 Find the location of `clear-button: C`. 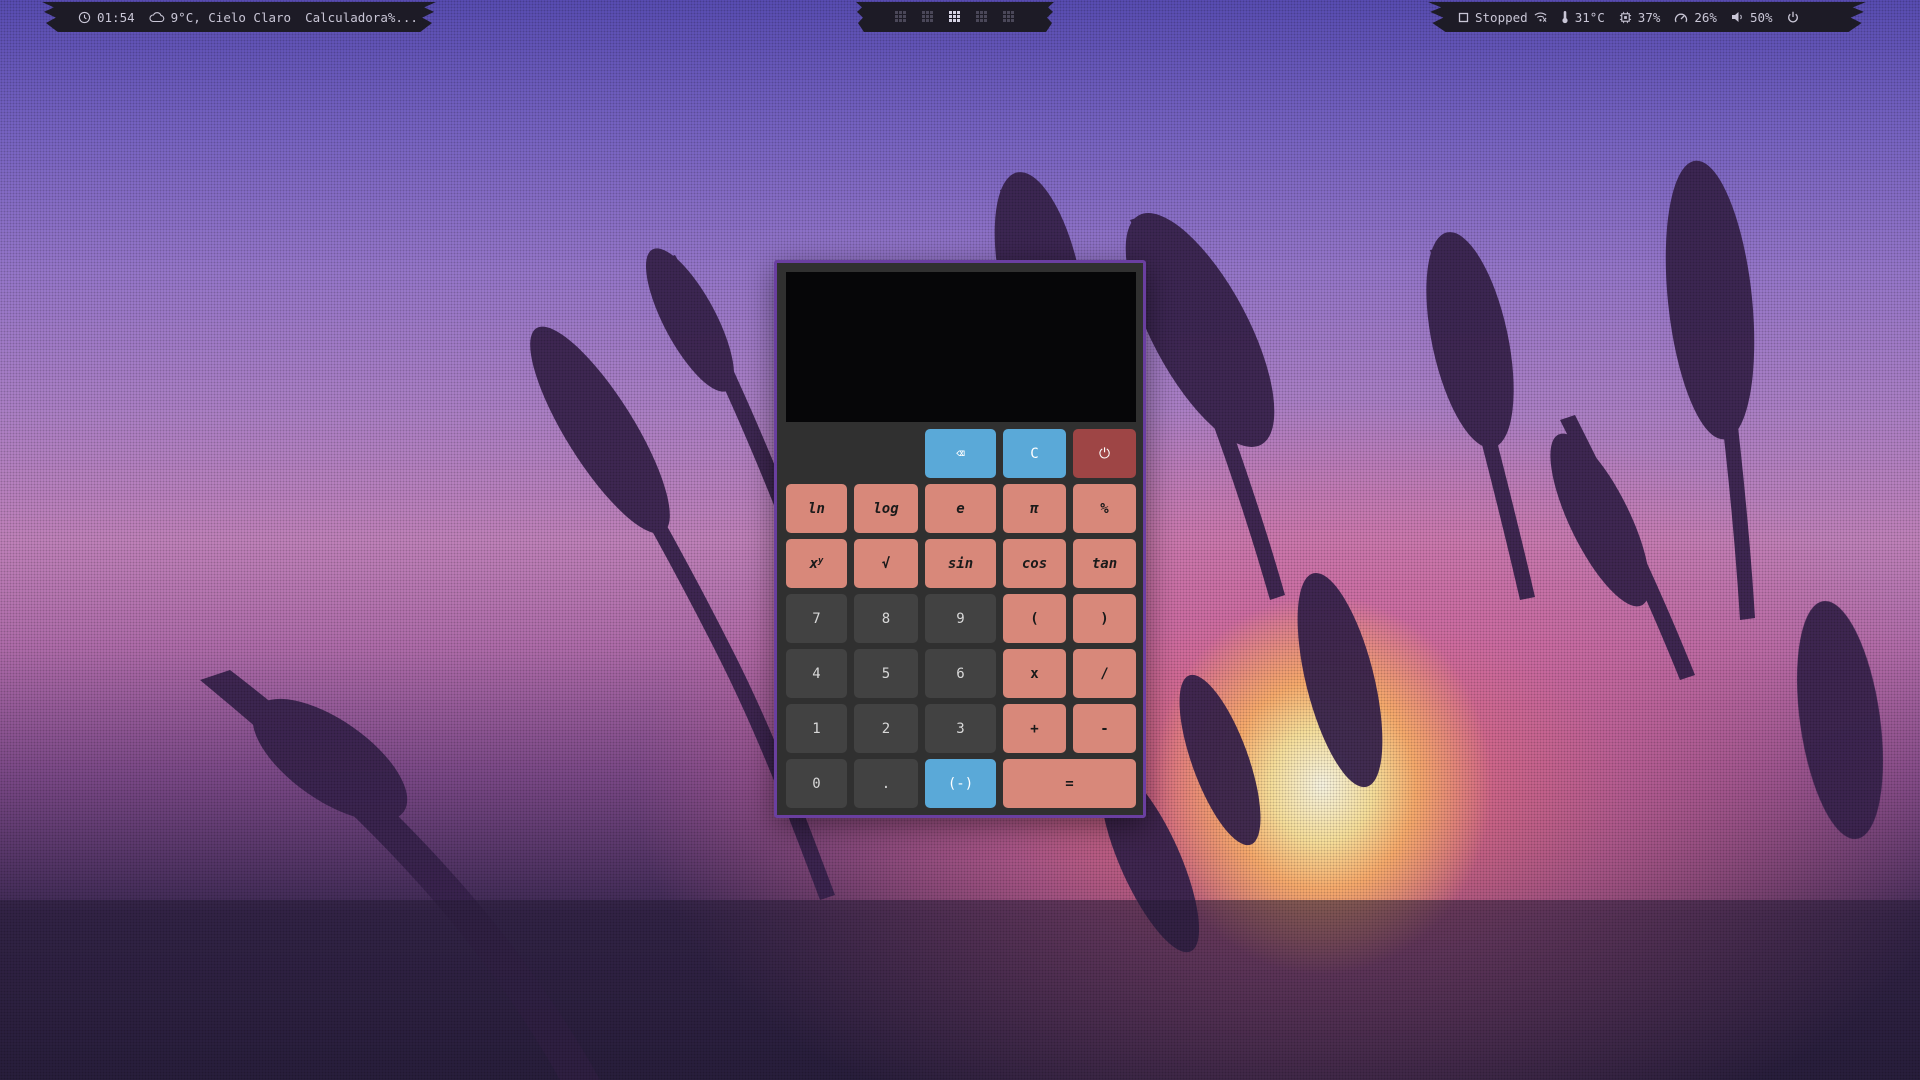

clear-button: C is located at coordinates (1034, 453).